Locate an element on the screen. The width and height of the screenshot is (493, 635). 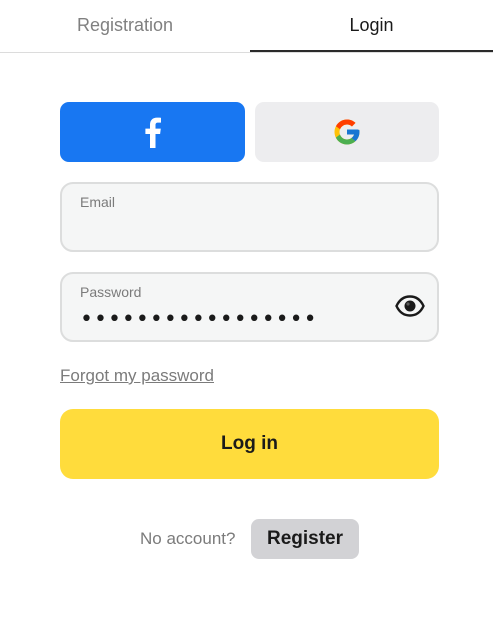
google-icon is located at coordinates (347, 132).